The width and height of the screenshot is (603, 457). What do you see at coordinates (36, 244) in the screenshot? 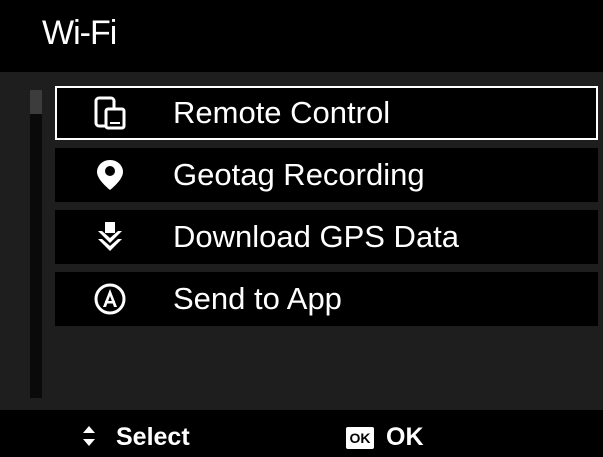
I see `scrollbar` at bounding box center [36, 244].